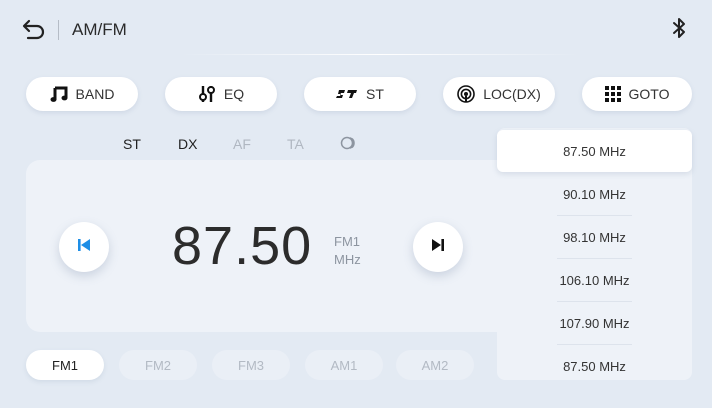 The width and height of the screenshot is (712, 408). Describe the element at coordinates (34, 29) in the screenshot. I see `back-icon` at that location.